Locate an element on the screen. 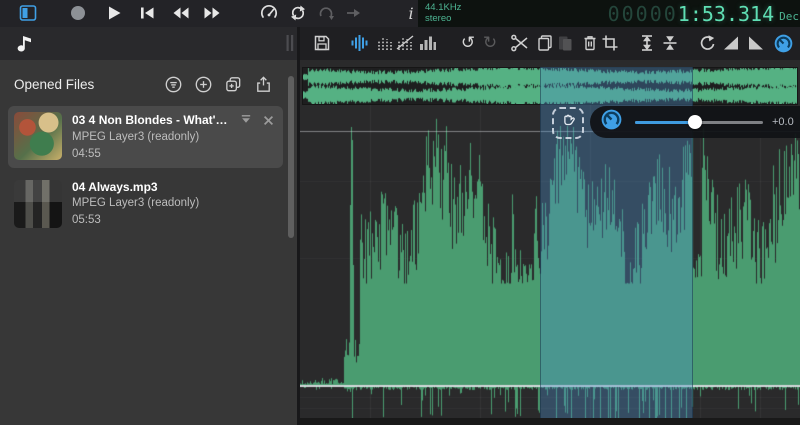  fast-forward-icon is located at coordinates (212, 13).